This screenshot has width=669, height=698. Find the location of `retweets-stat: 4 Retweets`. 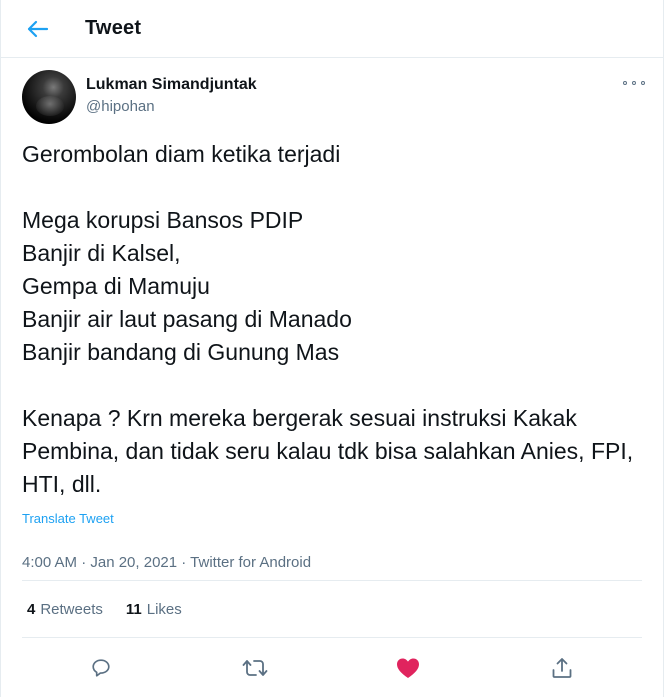

retweets-stat: 4 Retweets is located at coordinates (65, 609).